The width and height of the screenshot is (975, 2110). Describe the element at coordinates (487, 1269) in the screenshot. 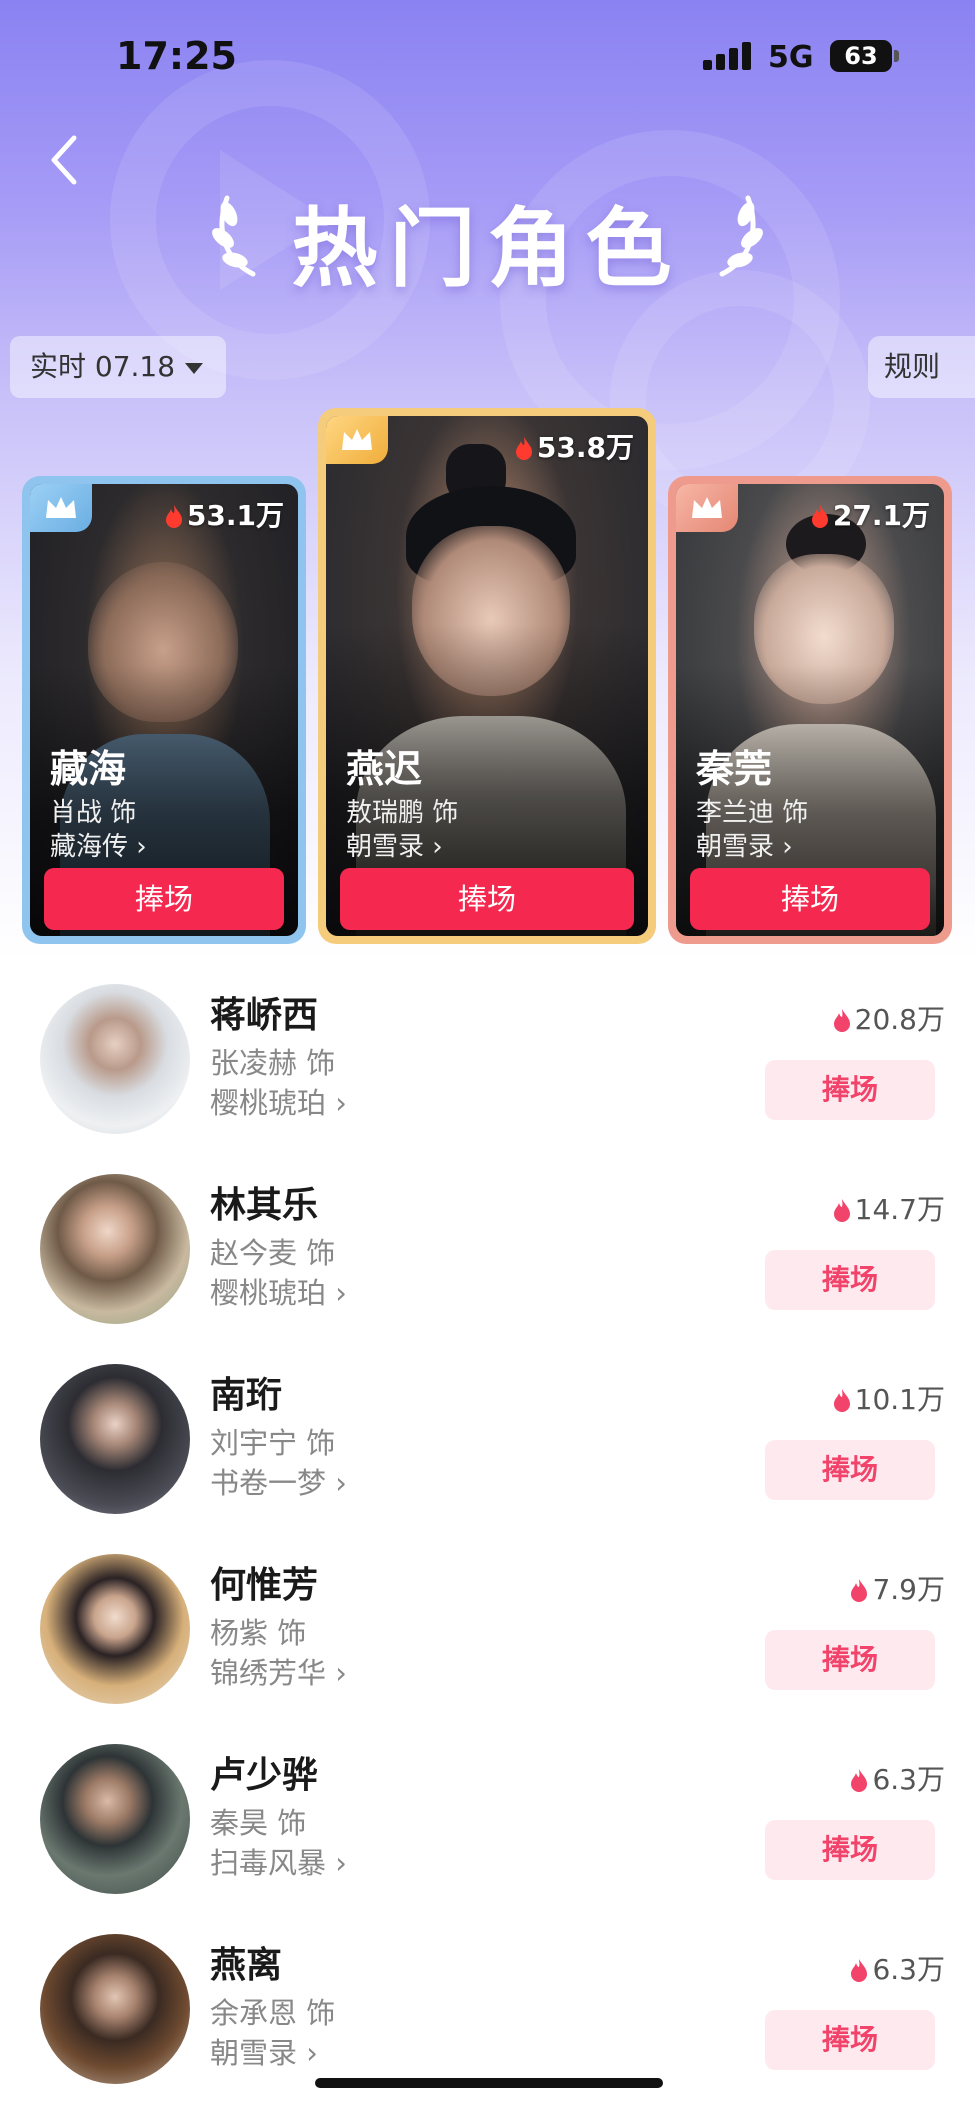

I see `list-item: 林其乐 赵今麦 饰 樱桃琥珀 › 14.7万 捧场` at that location.